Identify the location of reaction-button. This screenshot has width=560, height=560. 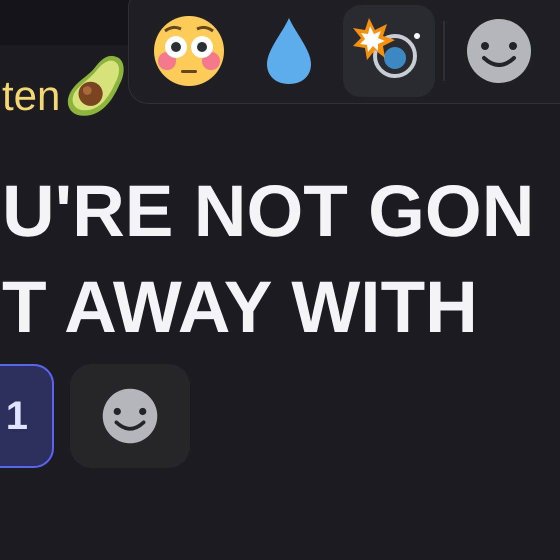
(389, 51).